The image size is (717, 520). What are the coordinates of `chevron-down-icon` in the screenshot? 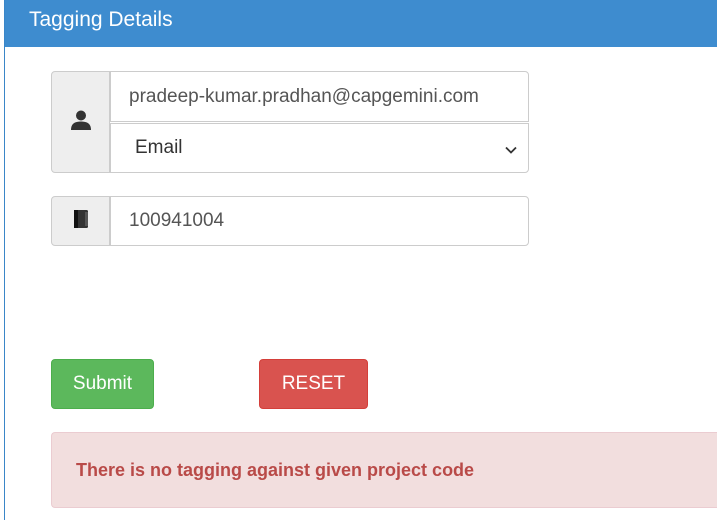 It's located at (511, 148).